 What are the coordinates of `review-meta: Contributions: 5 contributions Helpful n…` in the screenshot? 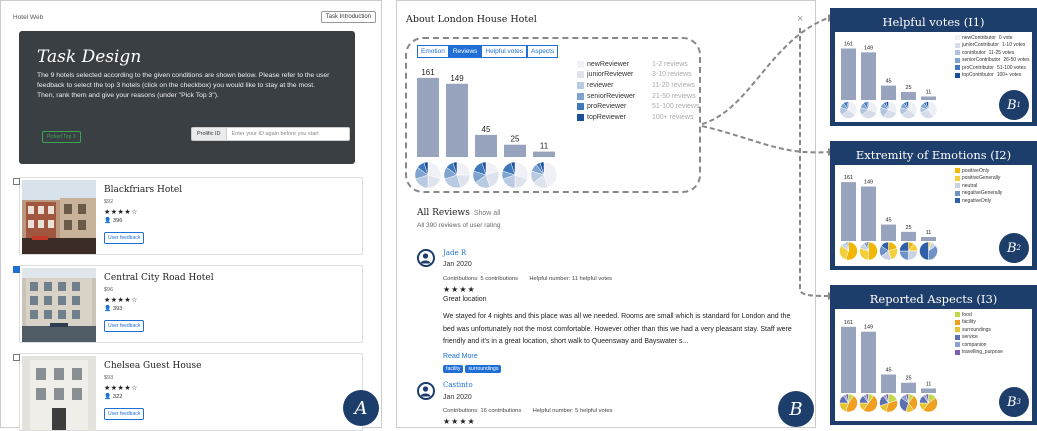 It's located at (527, 279).